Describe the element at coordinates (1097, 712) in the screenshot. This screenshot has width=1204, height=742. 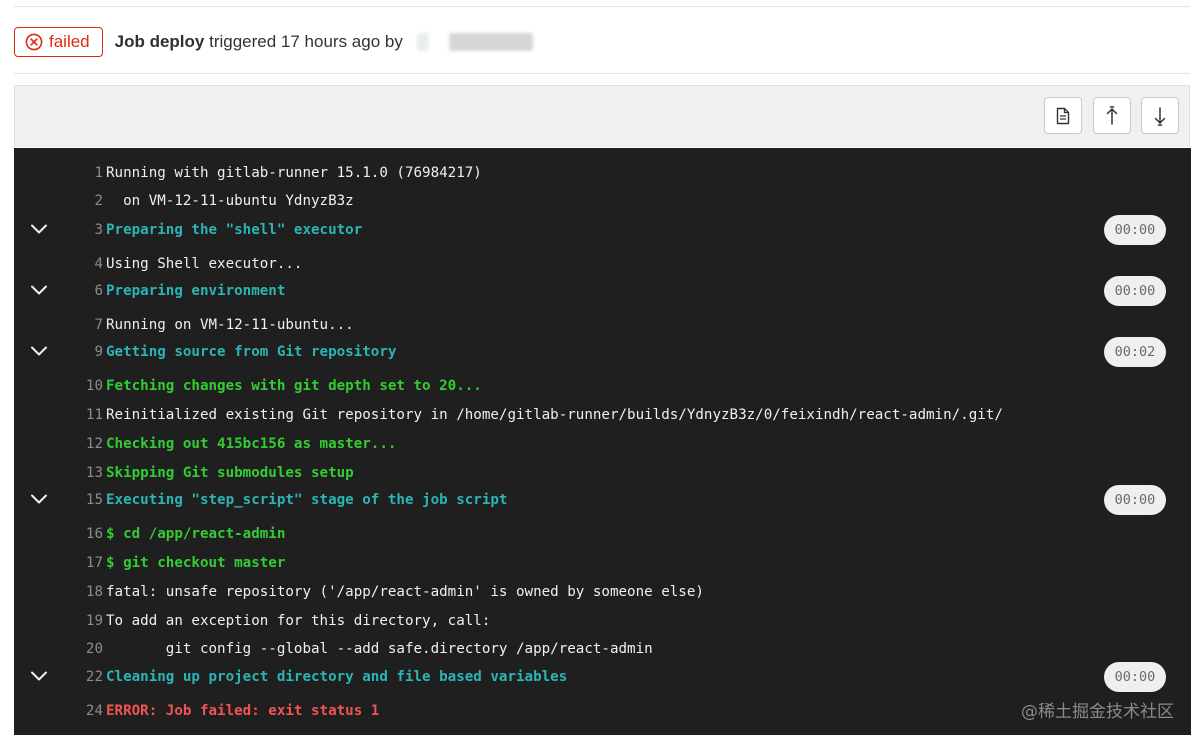
I see `watermark-text: @稀土掘金技术社区` at that location.